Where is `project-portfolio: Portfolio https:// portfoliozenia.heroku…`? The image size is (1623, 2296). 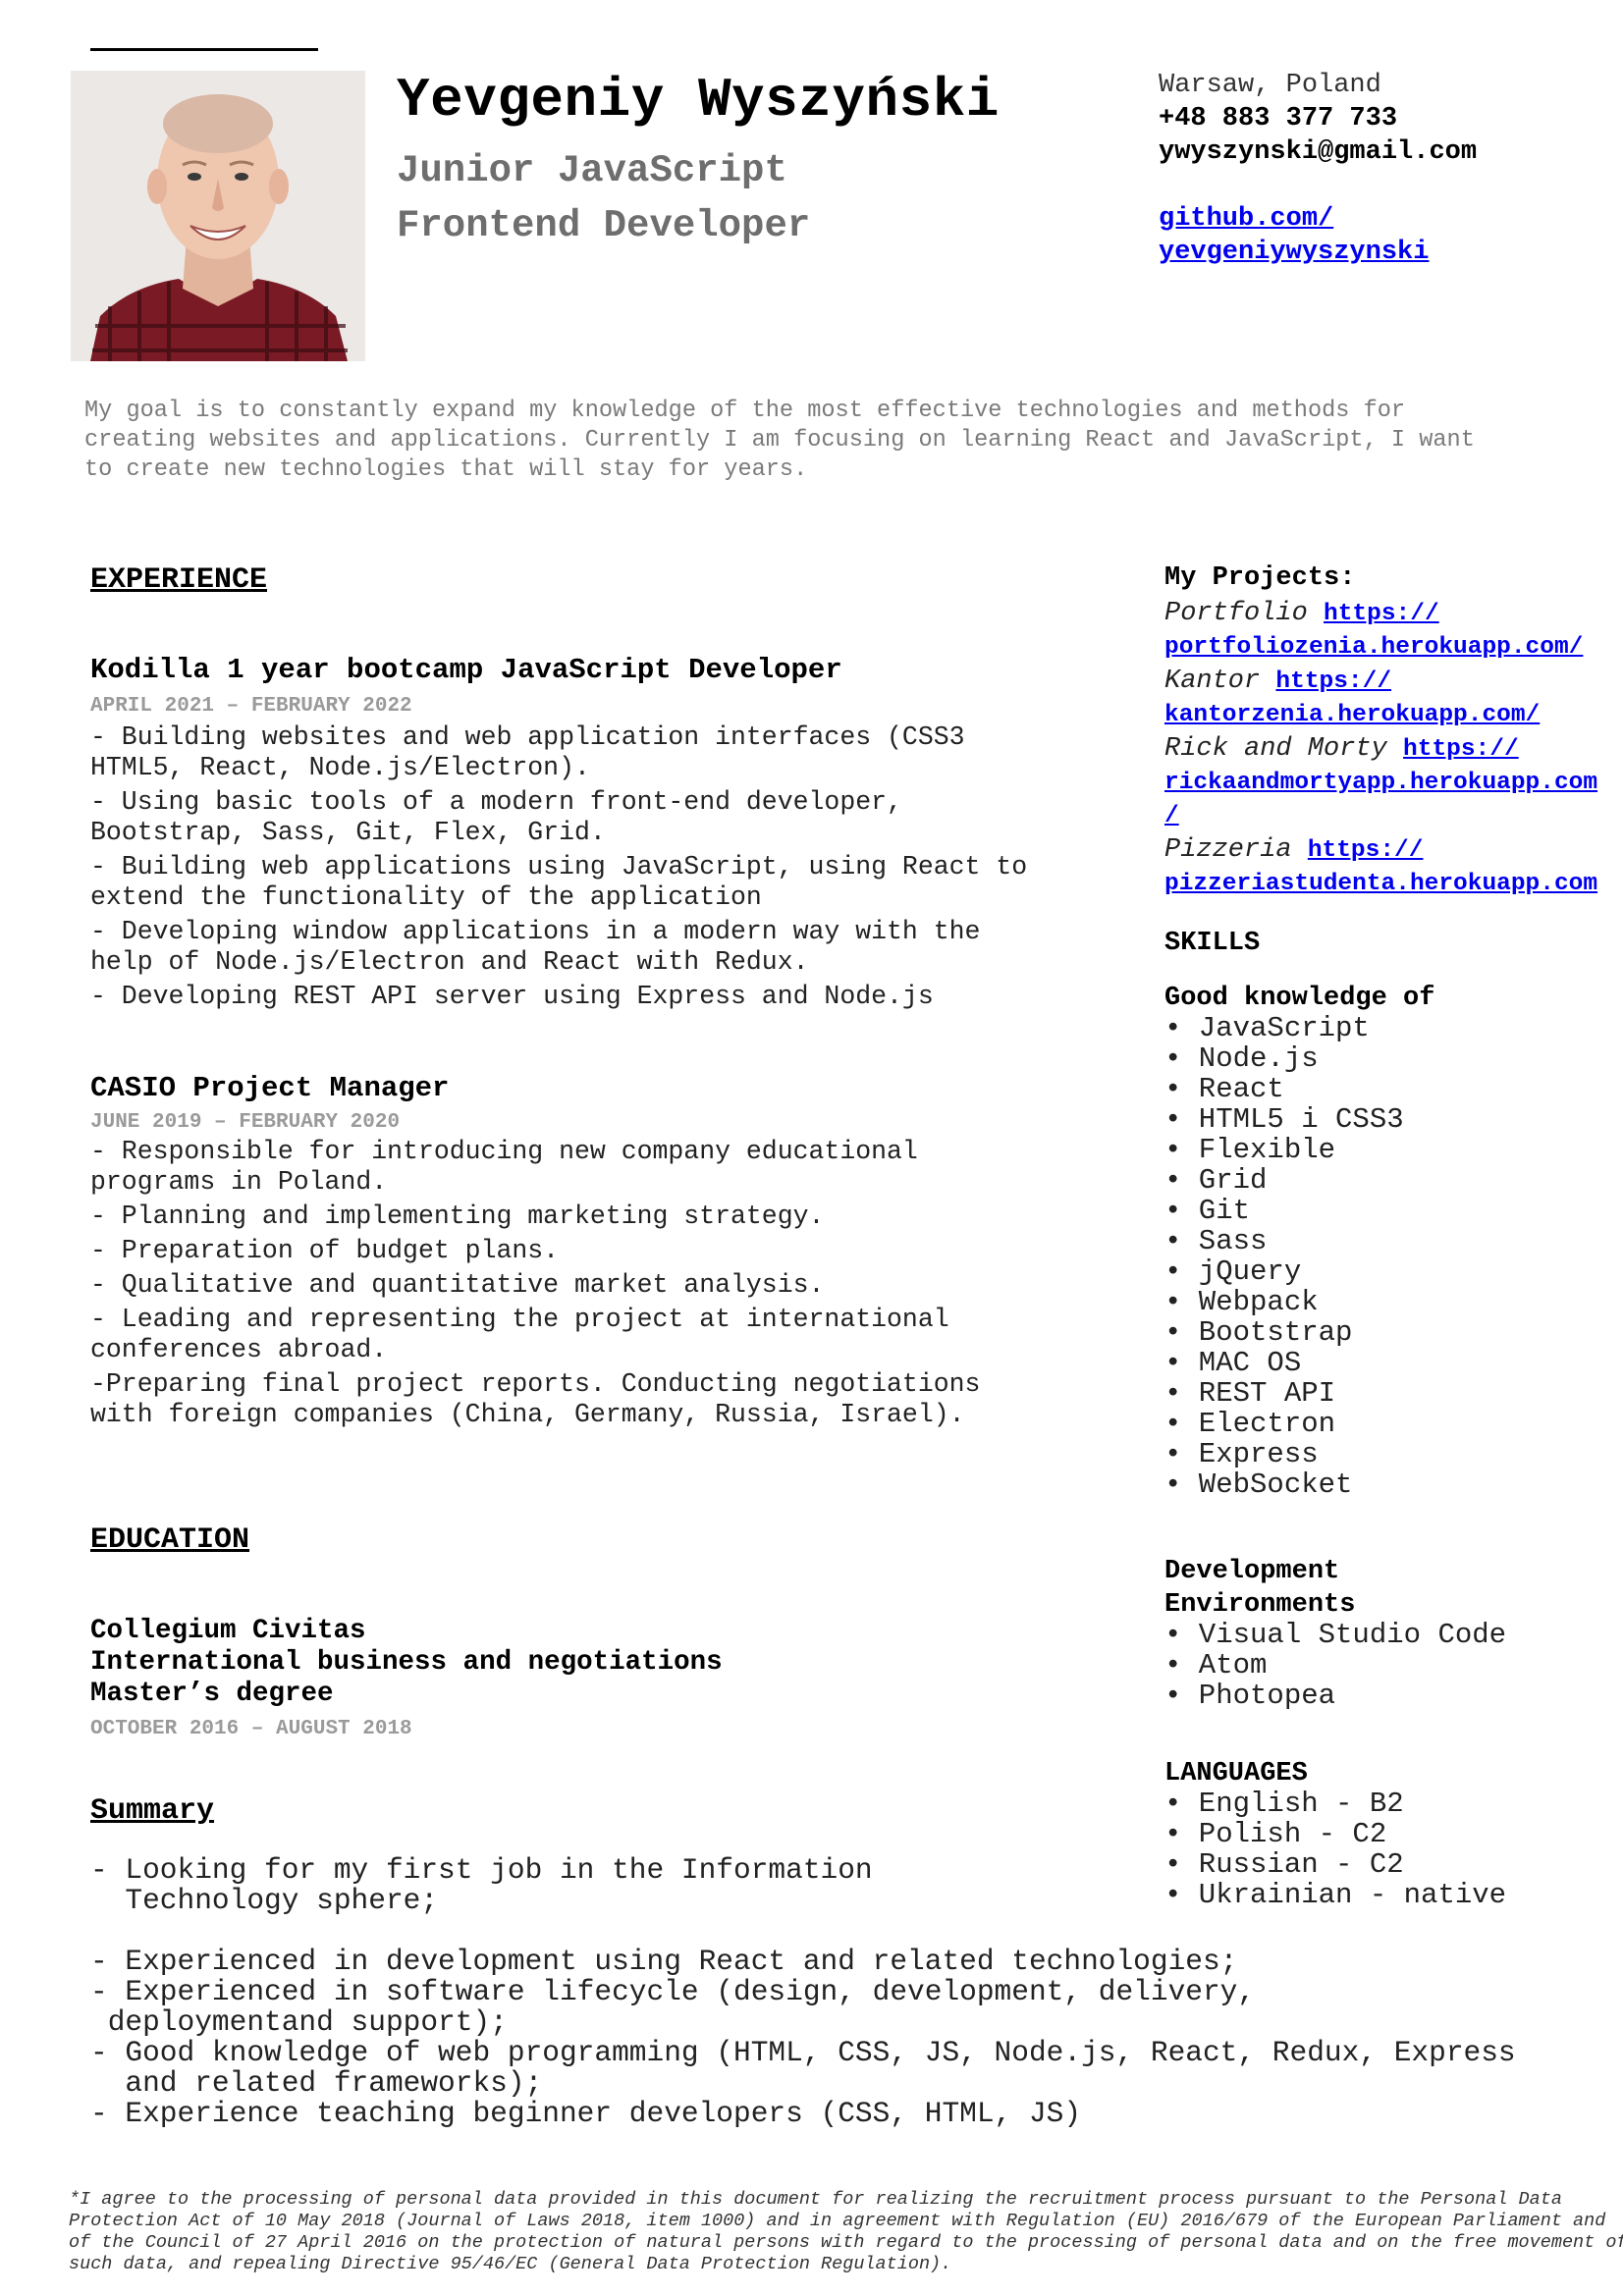 project-portfolio: Portfolio https:// portfoliozenia.heroku… is located at coordinates (1390, 631).